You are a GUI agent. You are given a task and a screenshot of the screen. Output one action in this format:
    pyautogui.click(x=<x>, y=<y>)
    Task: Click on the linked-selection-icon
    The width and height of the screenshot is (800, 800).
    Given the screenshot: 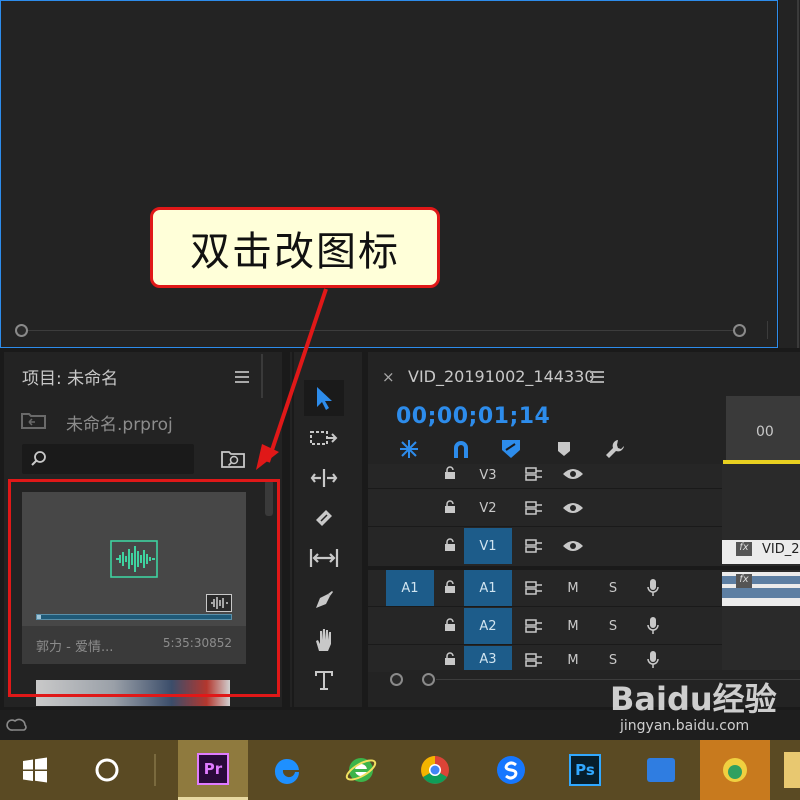 What is the action you would take?
    pyautogui.click(x=409, y=449)
    